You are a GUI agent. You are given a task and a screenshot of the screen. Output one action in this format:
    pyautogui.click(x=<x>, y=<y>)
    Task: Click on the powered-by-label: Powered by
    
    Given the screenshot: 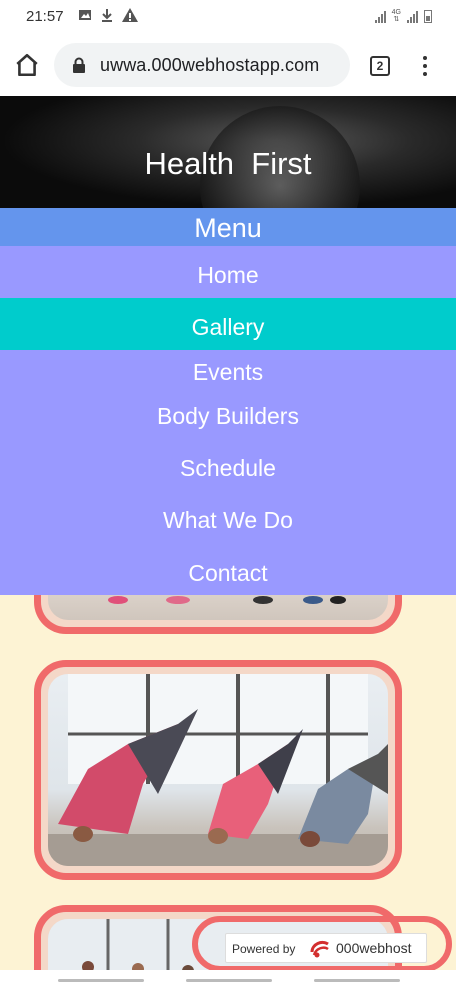 What is the action you would take?
    pyautogui.click(x=264, y=949)
    